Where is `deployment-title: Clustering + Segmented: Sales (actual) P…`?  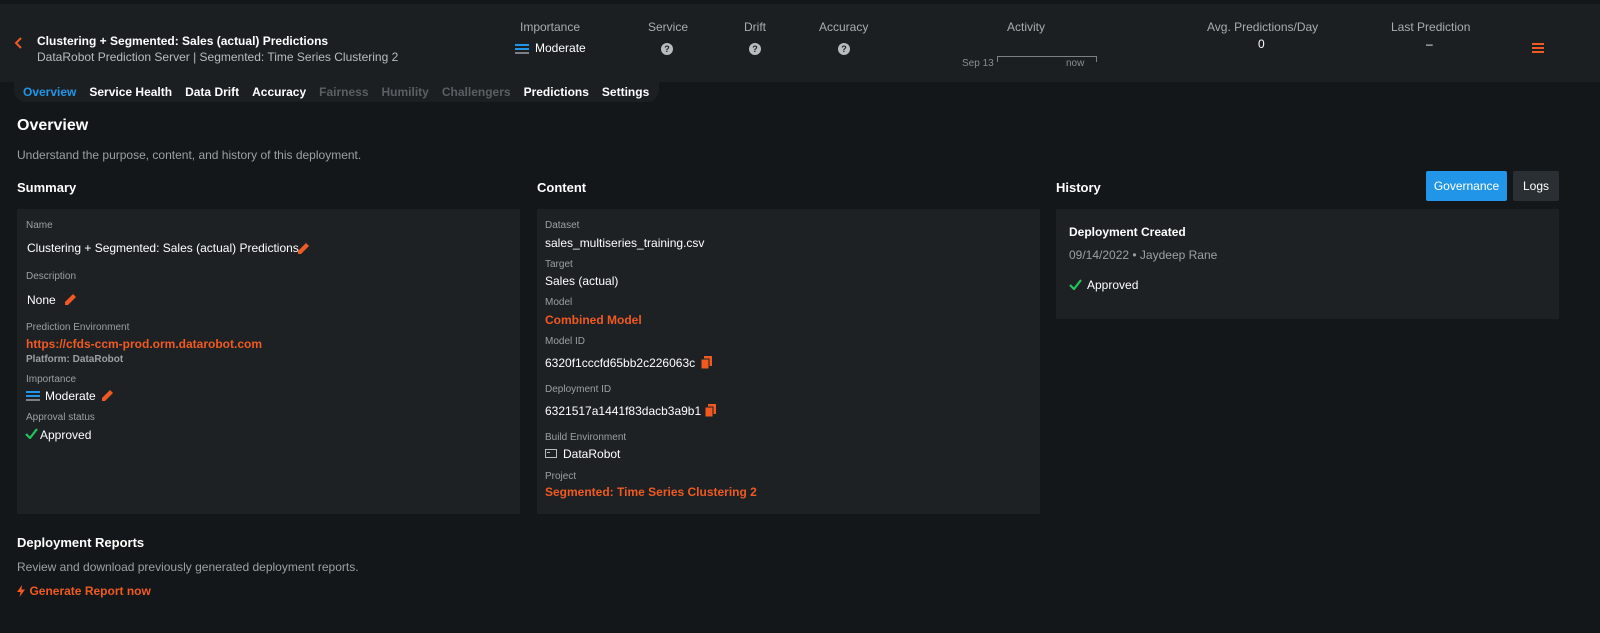 deployment-title: Clustering + Segmented: Sales (actual) P… is located at coordinates (183, 41).